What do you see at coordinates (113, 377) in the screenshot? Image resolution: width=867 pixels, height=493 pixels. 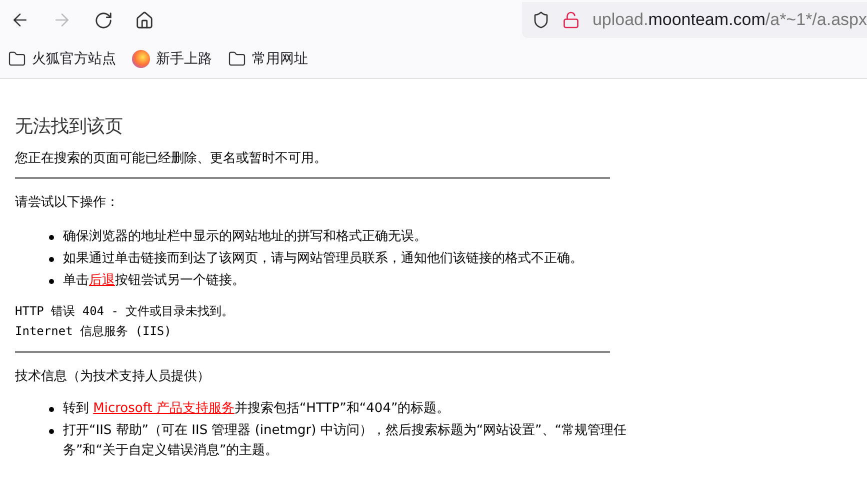 I see `section-heading: 技术信息（为技术支持人员提供）` at bounding box center [113, 377].